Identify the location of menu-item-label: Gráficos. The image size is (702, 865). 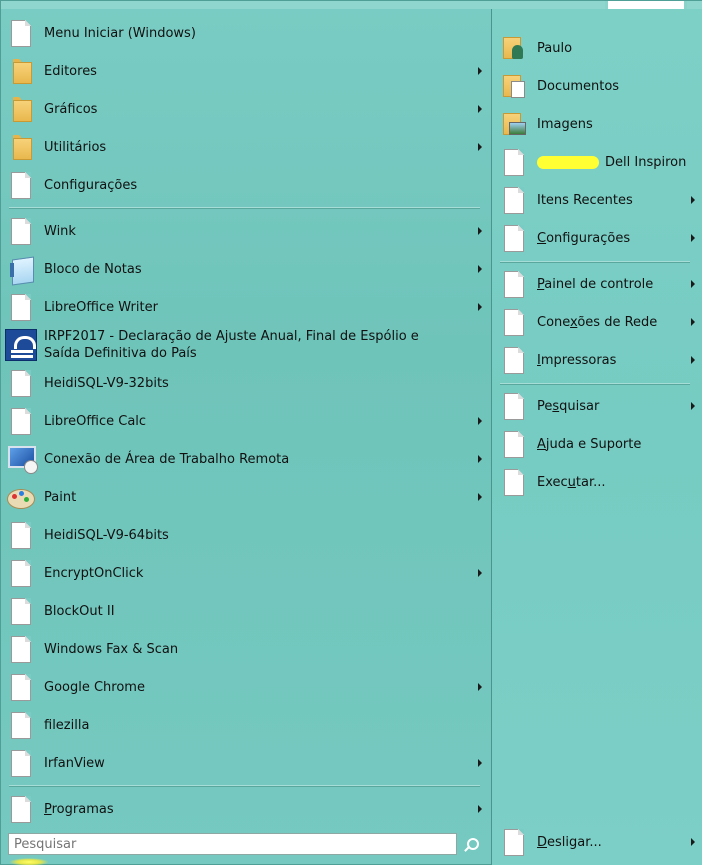
(71, 109).